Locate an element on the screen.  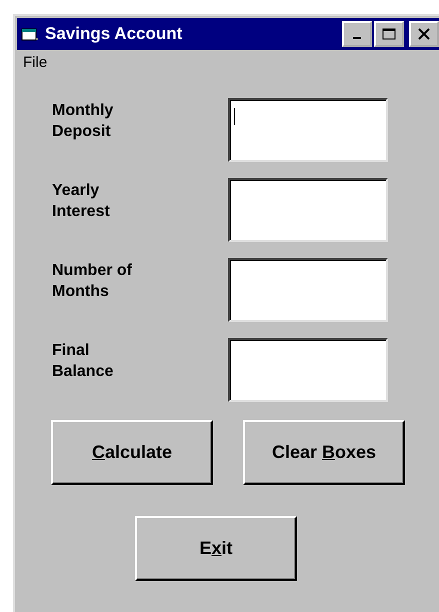
field-label: Monthly Deposit is located at coordinates (83, 121).